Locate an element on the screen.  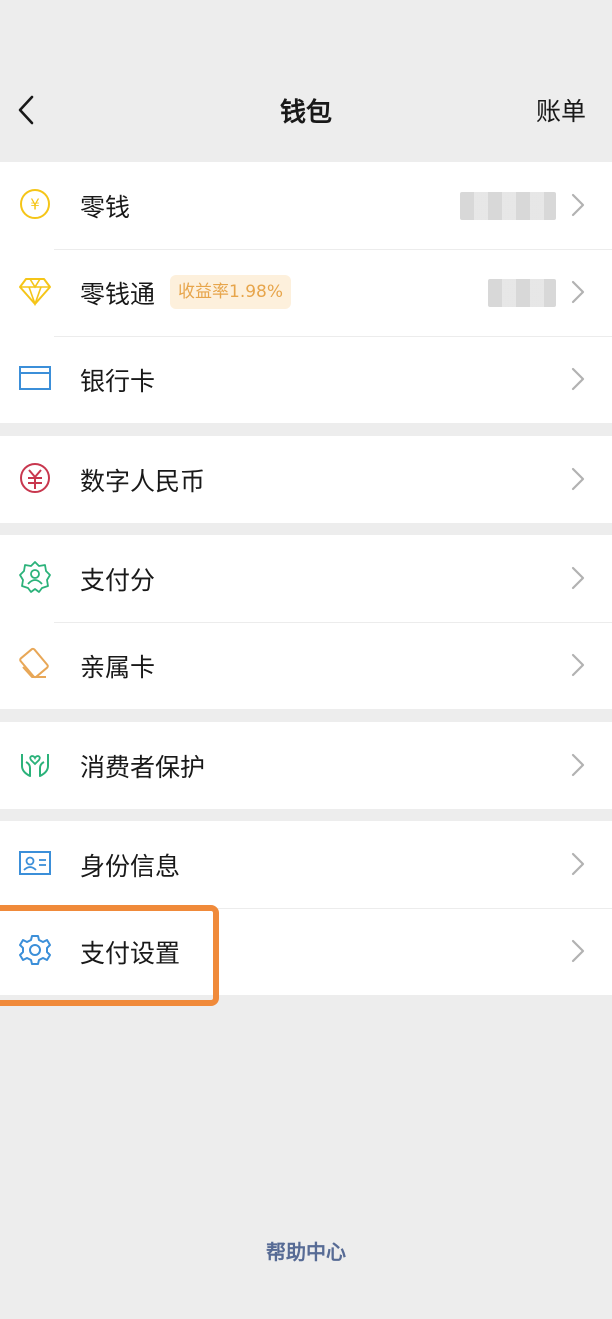
wallet-group-digital: 数字人民币 is located at coordinates (306, 479).